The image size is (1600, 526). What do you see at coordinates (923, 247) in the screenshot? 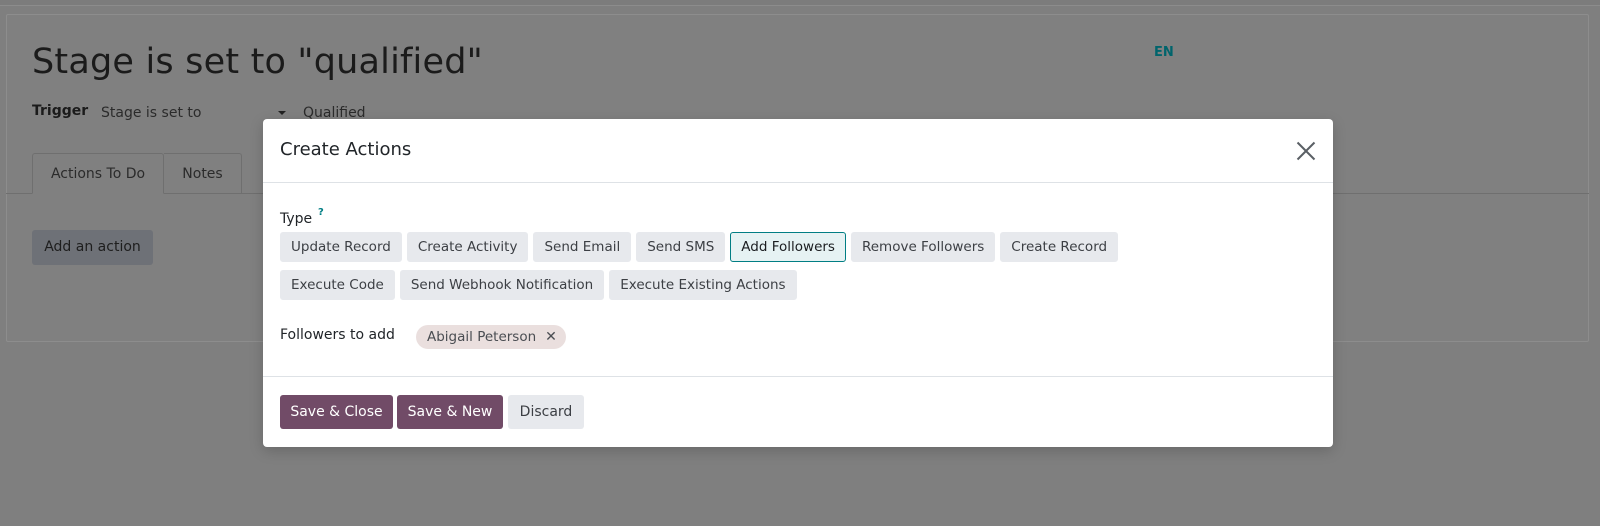
I see `type-remove-followers: Remove Followers` at bounding box center [923, 247].